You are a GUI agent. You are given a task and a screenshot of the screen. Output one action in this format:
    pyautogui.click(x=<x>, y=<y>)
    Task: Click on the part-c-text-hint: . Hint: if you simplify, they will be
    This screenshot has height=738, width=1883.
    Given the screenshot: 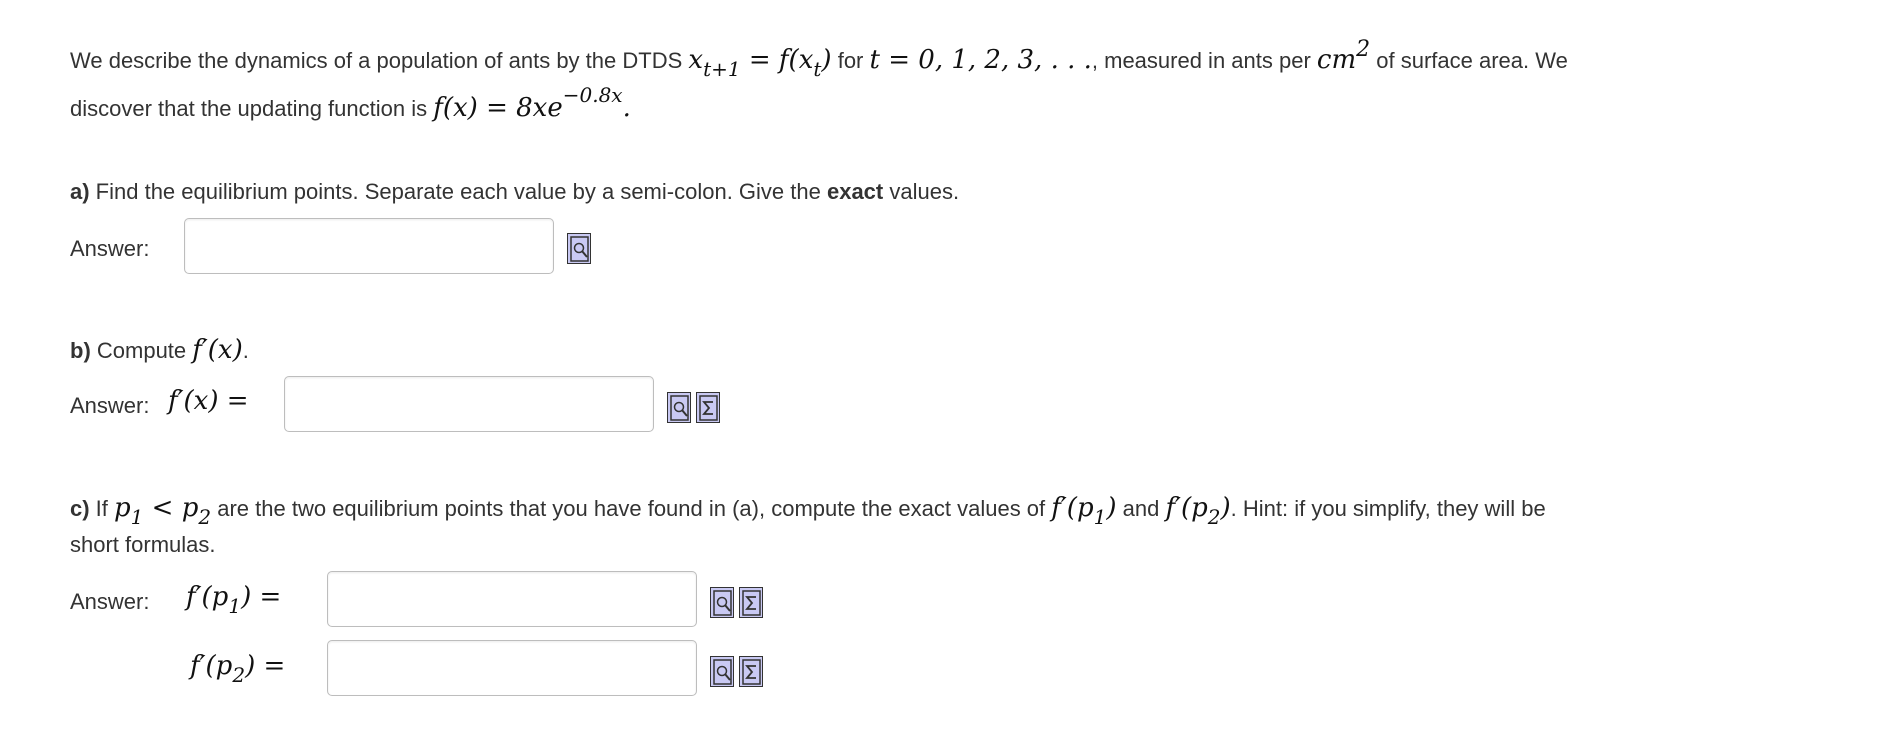 What is the action you would take?
    pyautogui.click(x=1388, y=508)
    